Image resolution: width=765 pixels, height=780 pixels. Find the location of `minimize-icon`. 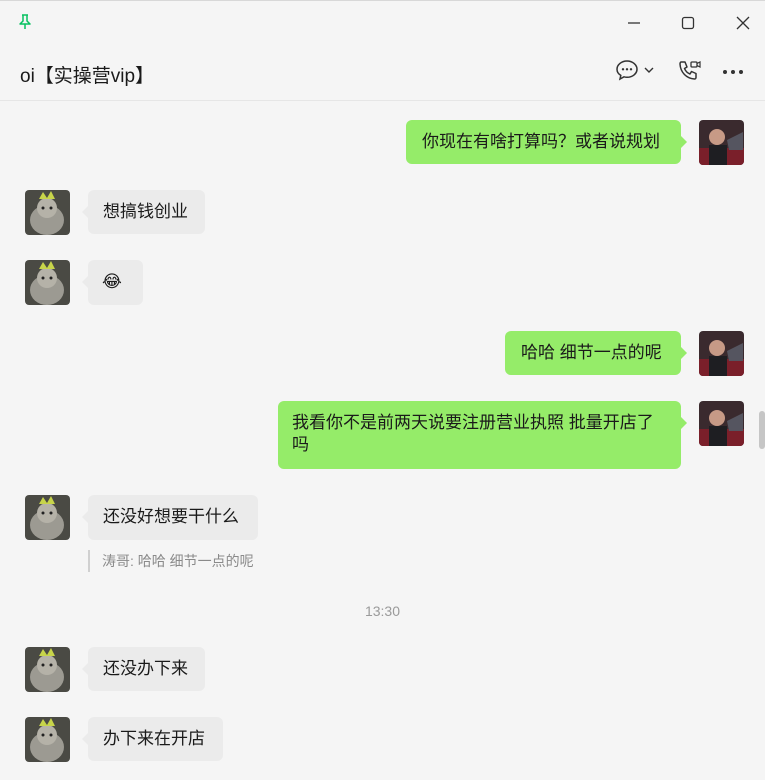

minimize-icon is located at coordinates (634, 23).